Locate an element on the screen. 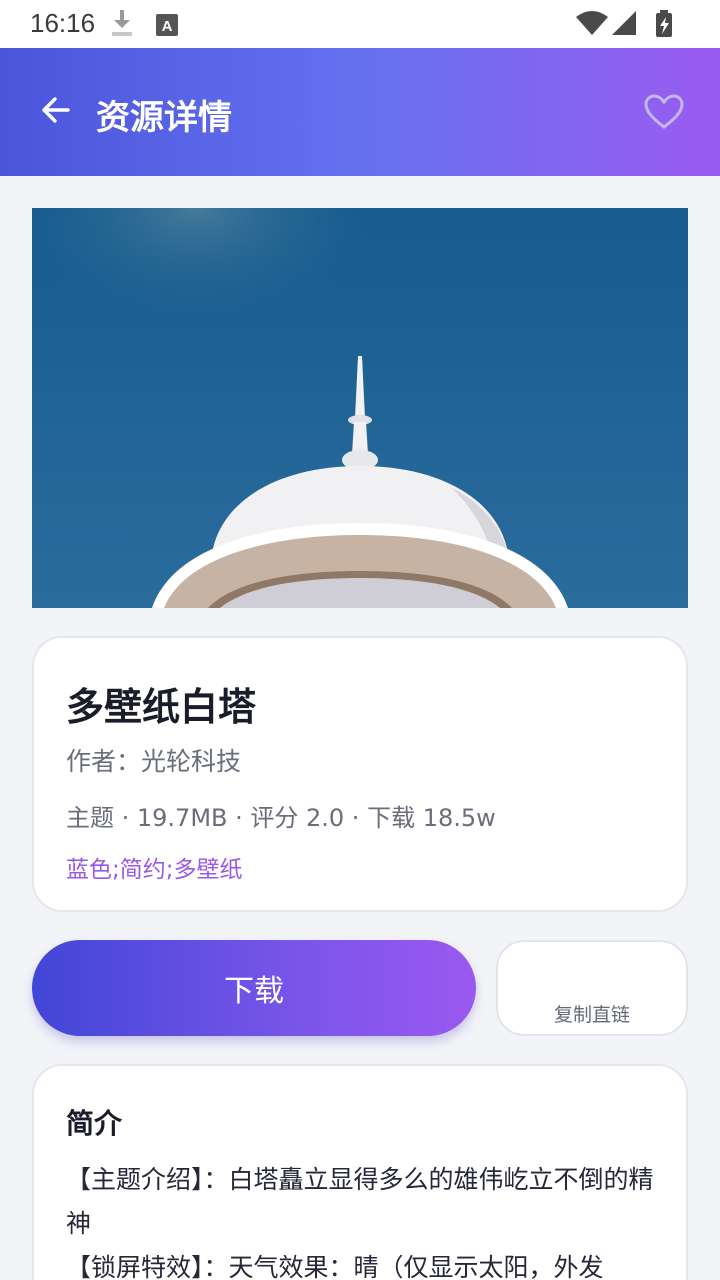 This screenshot has width=720, height=1280. arrow-left-icon is located at coordinates (56, 110).